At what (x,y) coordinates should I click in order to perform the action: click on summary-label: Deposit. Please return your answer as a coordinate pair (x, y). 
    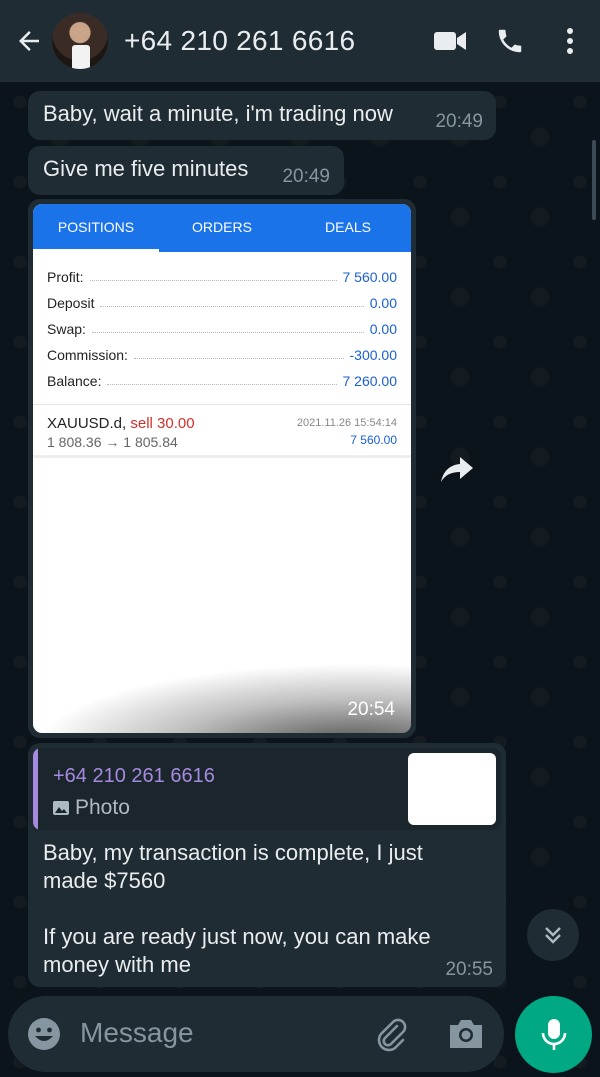
    Looking at the image, I should click on (71, 303).